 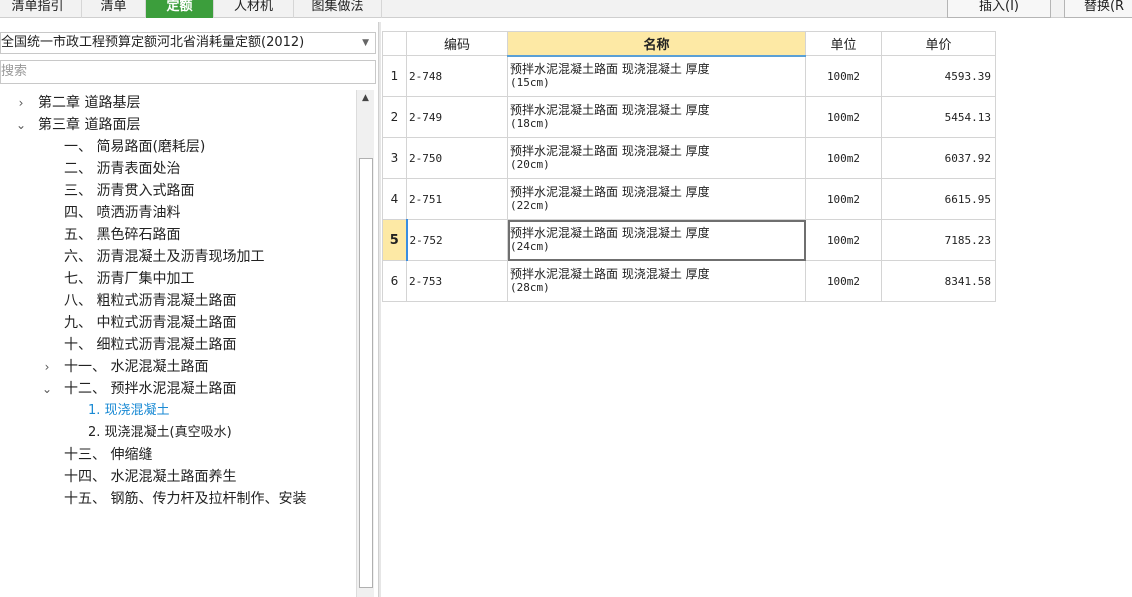 What do you see at coordinates (457, 281) in the screenshot?
I see `cell-code: 2-753` at bounding box center [457, 281].